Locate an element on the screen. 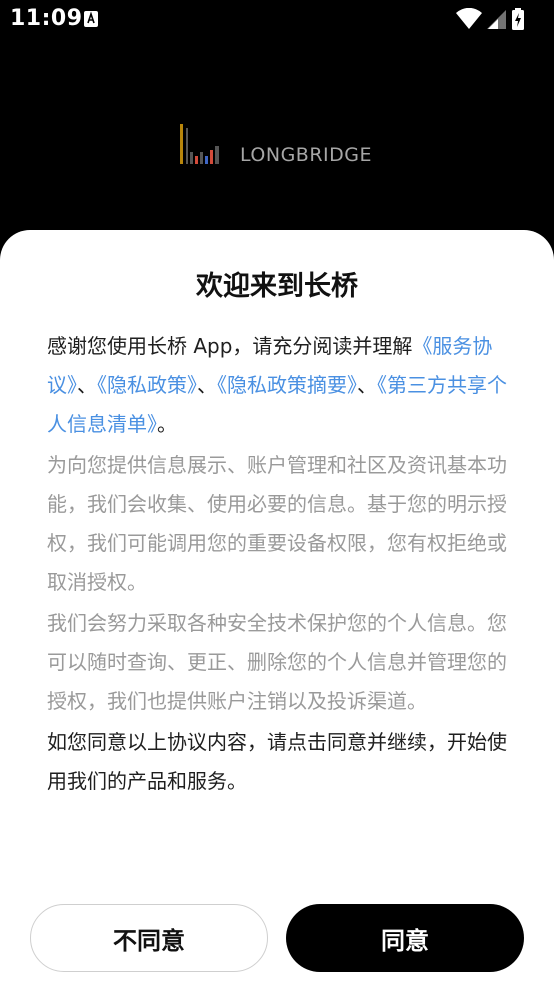 The height and width of the screenshot is (984, 554). longbridge-logo: LONGBRIDGE is located at coordinates (280, 144).